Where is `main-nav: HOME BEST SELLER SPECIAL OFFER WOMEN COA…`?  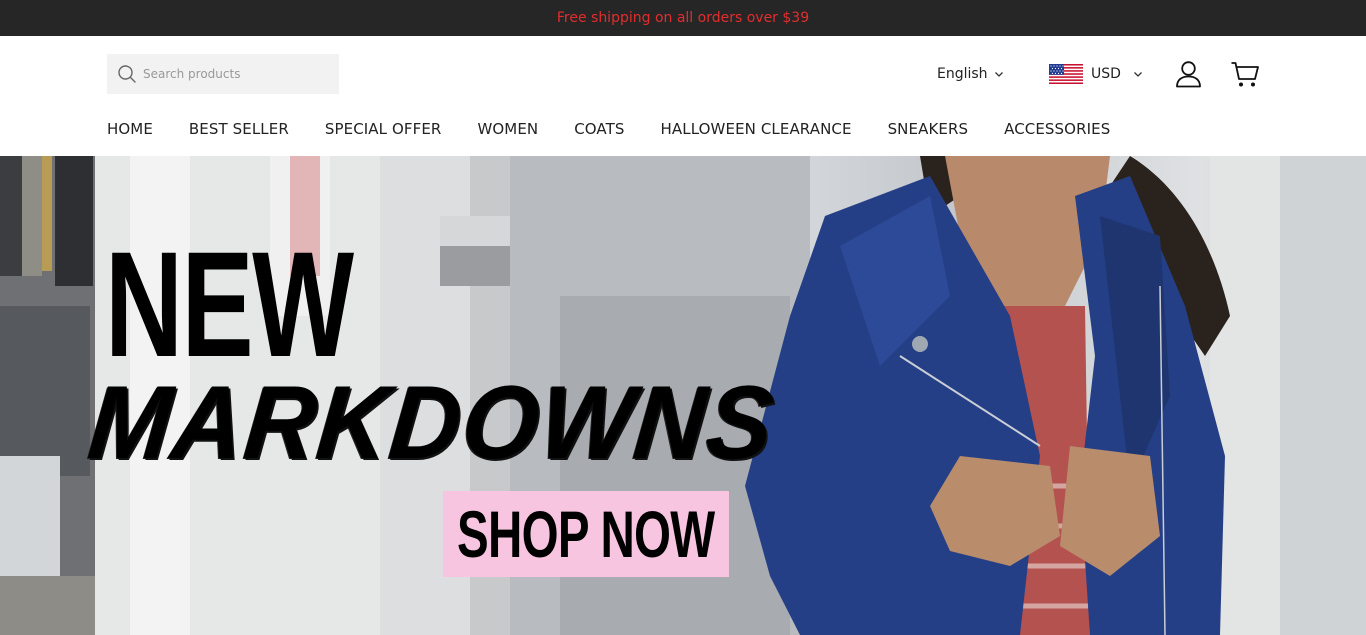
main-nav: HOME BEST SELLER SPECIAL OFFER WOMEN COA… is located at coordinates (626, 129).